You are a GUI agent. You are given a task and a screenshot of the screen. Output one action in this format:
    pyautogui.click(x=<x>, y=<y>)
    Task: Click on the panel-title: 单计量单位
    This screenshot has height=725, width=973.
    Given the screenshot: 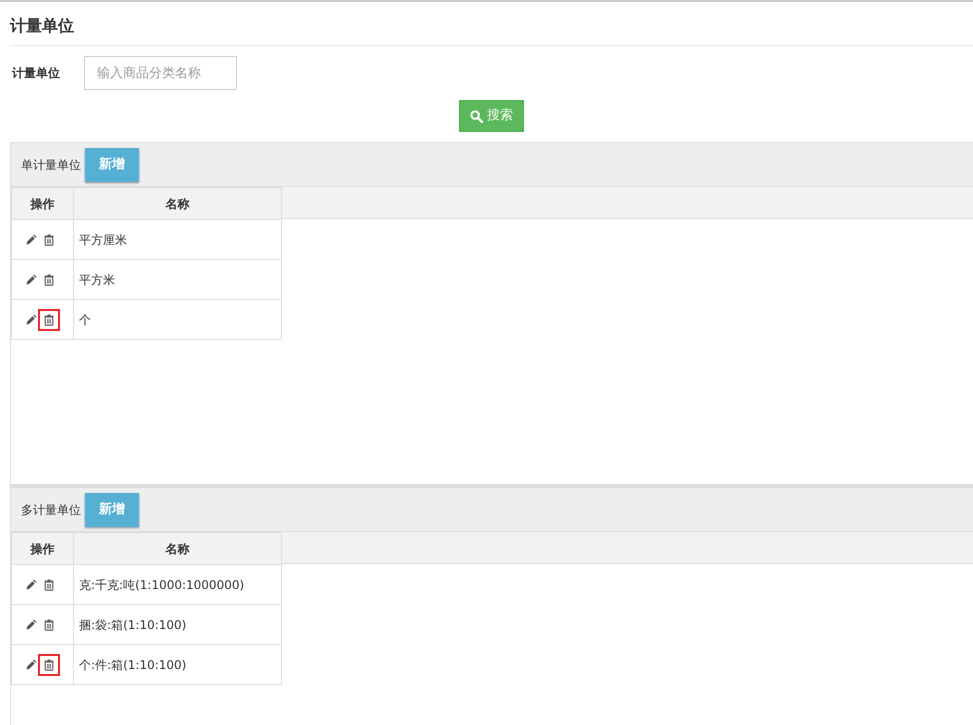 What is the action you would take?
    pyautogui.click(x=51, y=165)
    